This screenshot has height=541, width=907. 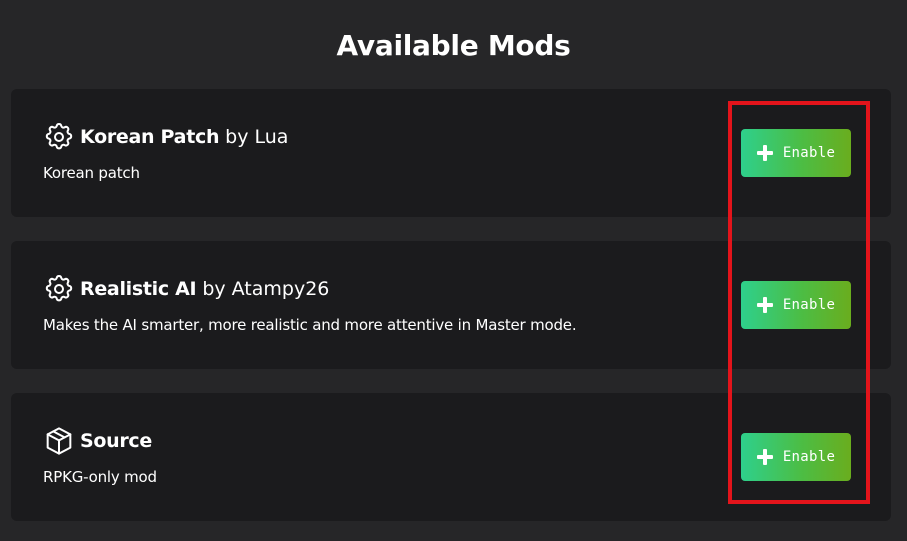 What do you see at coordinates (100, 477) in the screenshot?
I see `mod-description: RPKG-only mod` at bounding box center [100, 477].